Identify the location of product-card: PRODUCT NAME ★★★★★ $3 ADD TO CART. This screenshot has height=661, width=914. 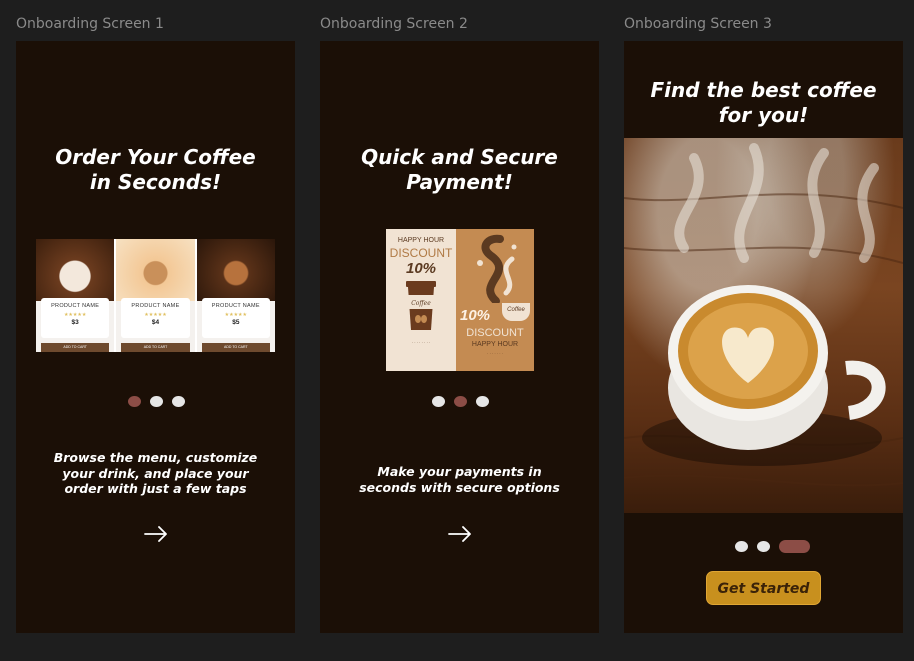
(75, 295).